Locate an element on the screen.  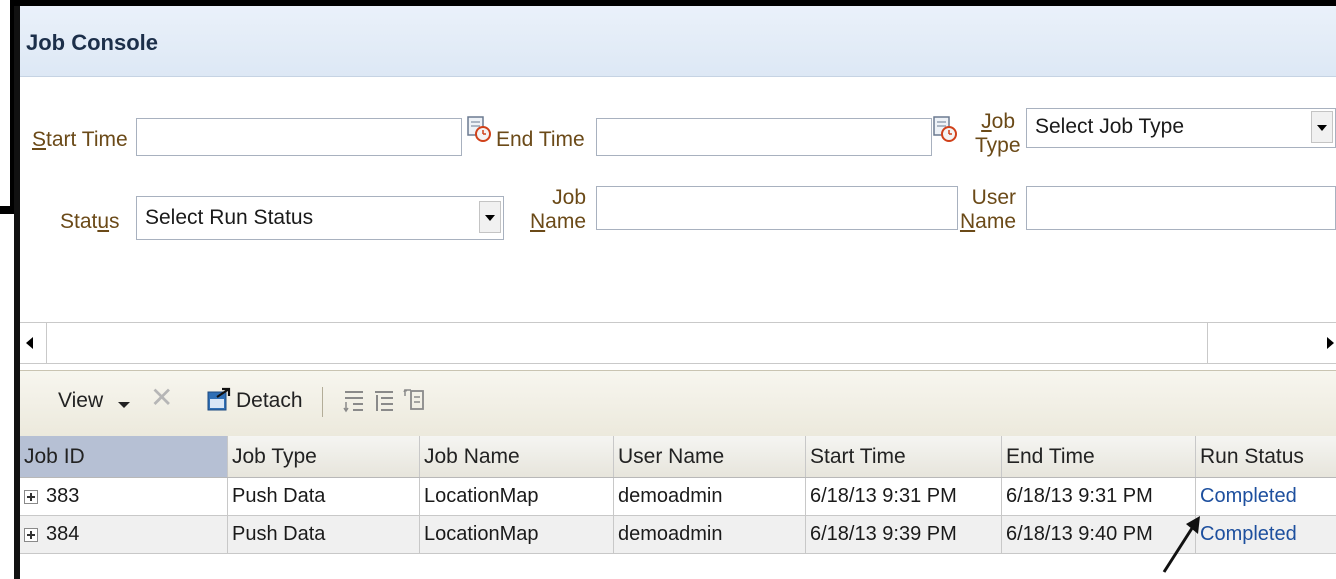
user-name-input is located at coordinates (1181, 208).